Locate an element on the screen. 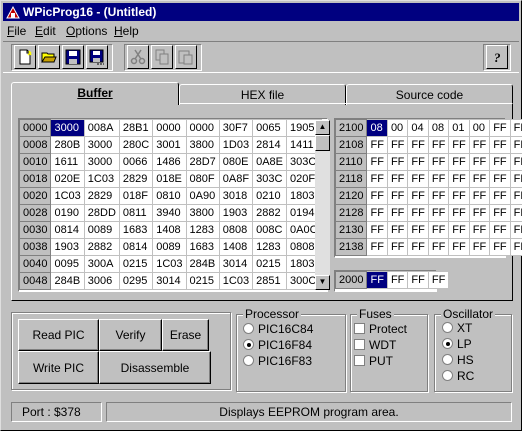 This screenshot has width=522, height=431. program-memory-cell: 008A is located at coordinates (101, 128).